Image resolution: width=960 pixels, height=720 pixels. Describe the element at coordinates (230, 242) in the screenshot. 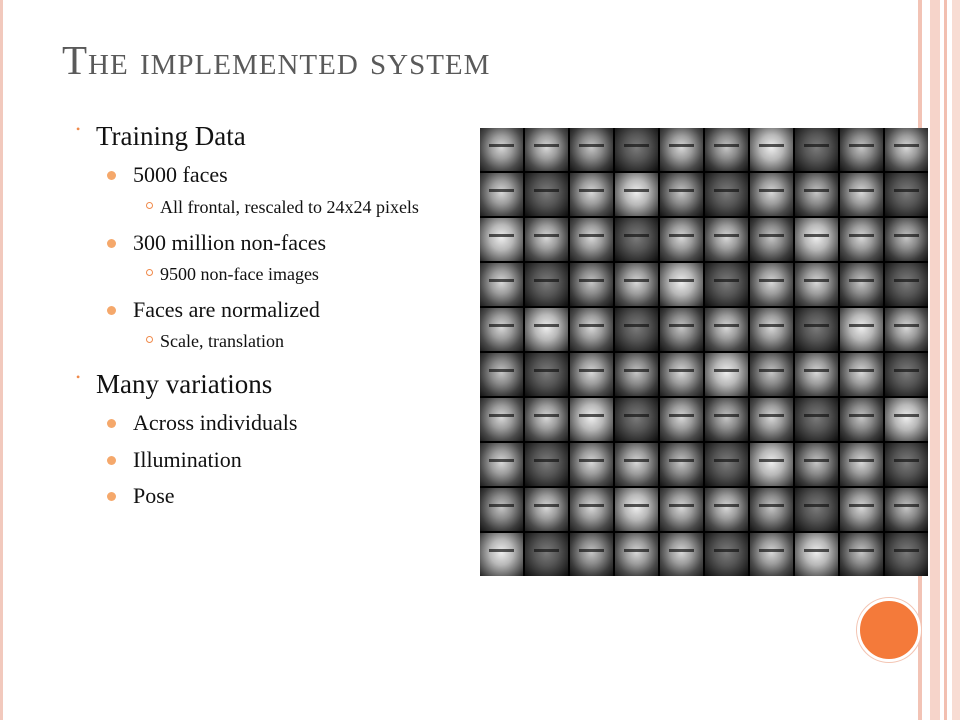

I see `bullet-text: 300 million non-faces` at that location.